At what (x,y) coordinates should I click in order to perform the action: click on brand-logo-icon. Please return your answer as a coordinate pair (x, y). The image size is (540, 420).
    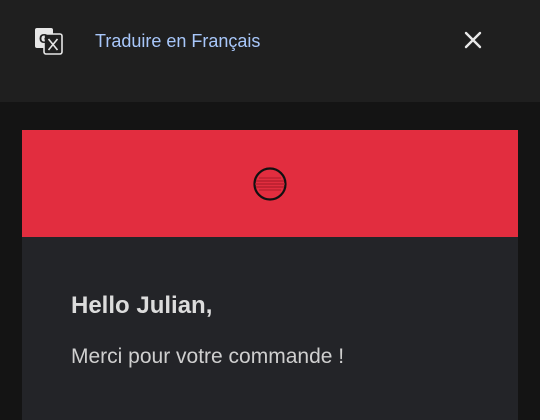
    Looking at the image, I should click on (270, 184).